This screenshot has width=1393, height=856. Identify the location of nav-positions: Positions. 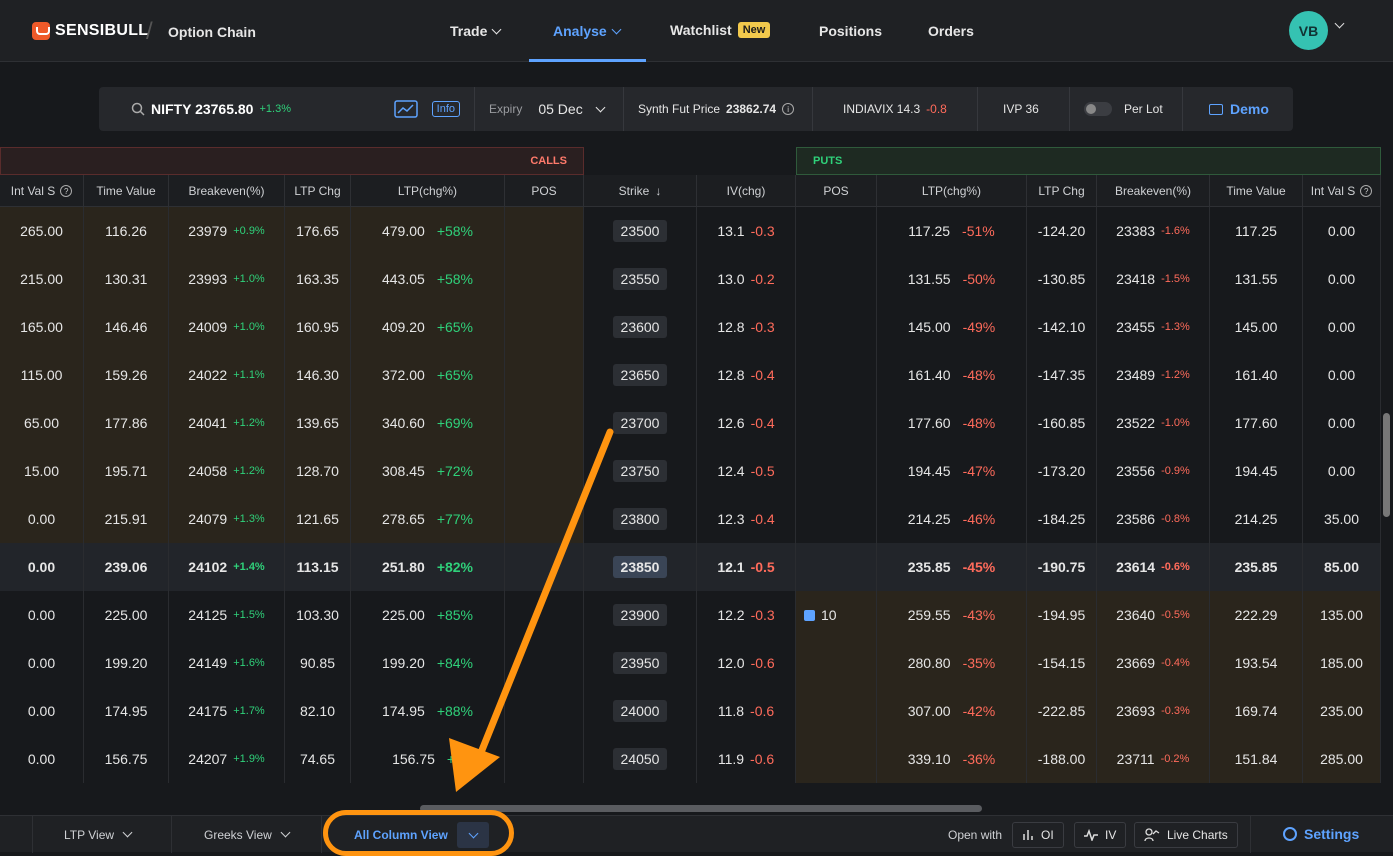
(850, 31).